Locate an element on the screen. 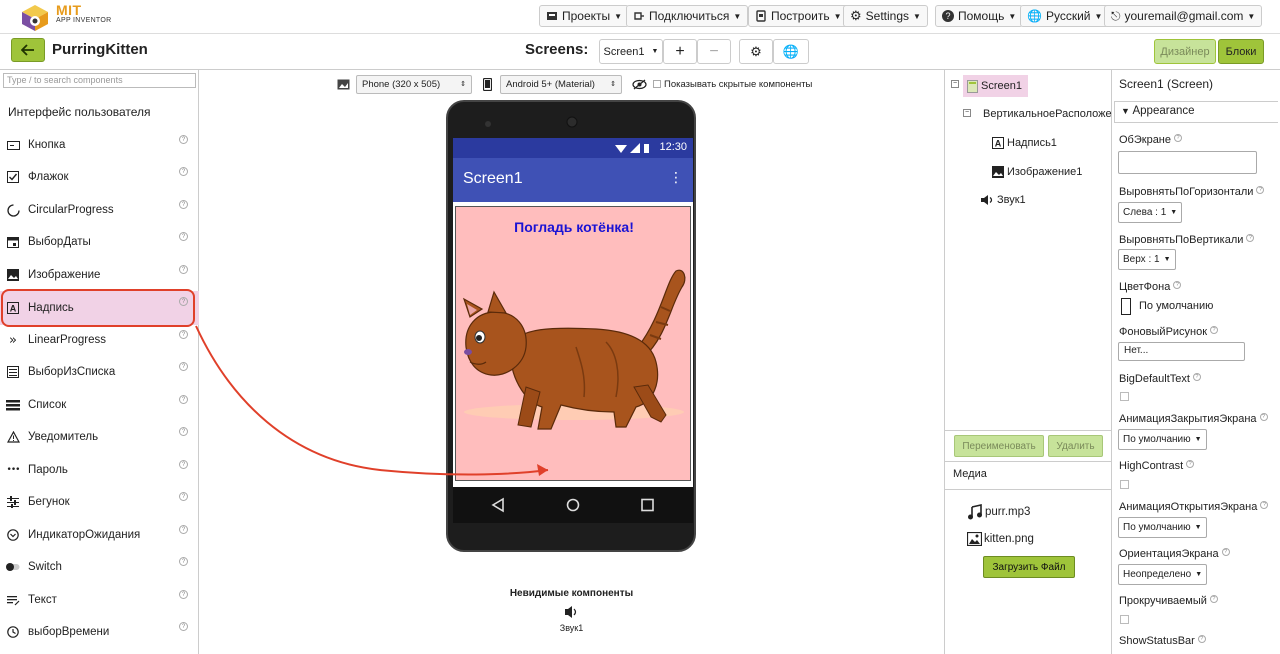 This screenshot has width=1280, height=654. account-menu: ⎋ youremail@gmail.com ▼ is located at coordinates (1183, 16).